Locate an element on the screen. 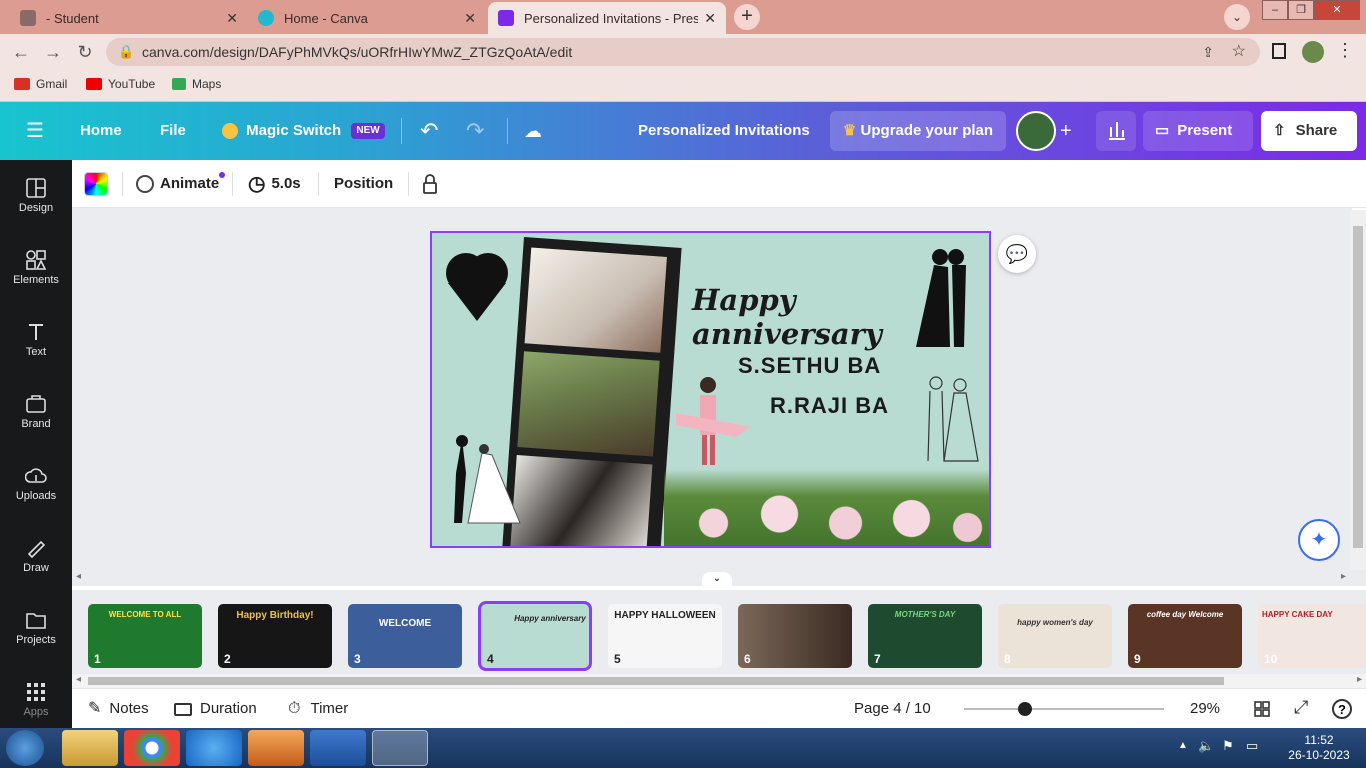 The height and width of the screenshot is (768, 1366). add-collaborator-icon: + is located at coordinates (1066, 131).